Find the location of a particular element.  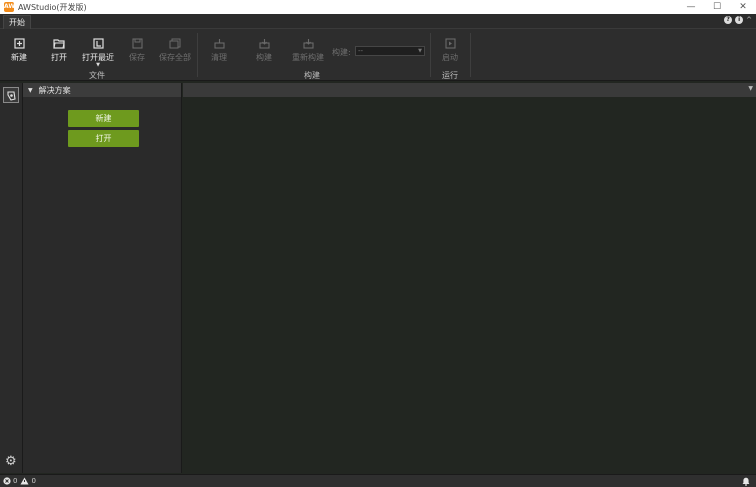

close-button: ✕ is located at coordinates (743, 7).